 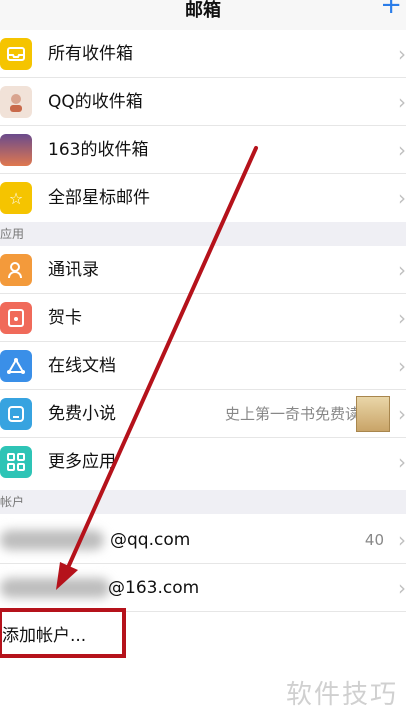 What do you see at coordinates (341, 695) in the screenshot?
I see `watermark: 软件技巧` at bounding box center [341, 695].